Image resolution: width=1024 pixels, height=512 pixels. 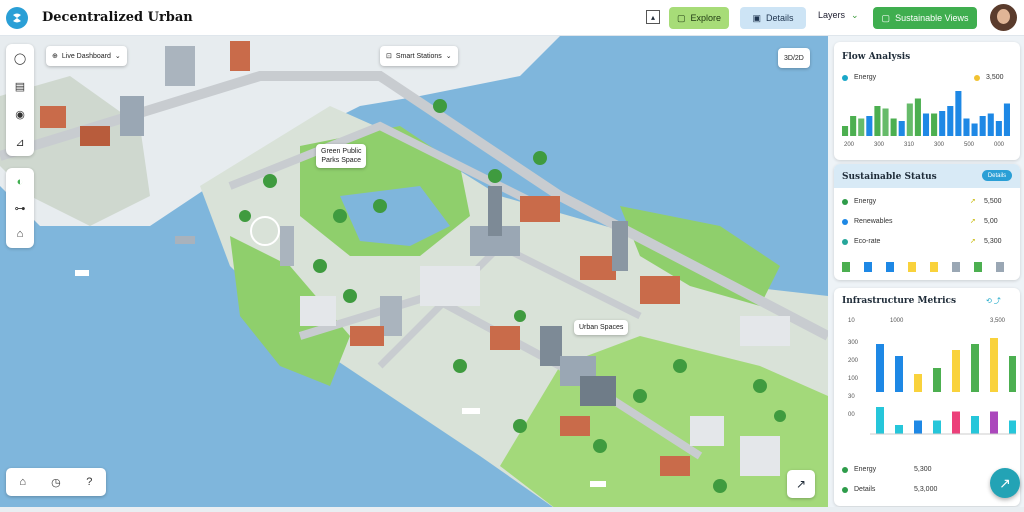 I want to click on infra-row: Details, so click(x=858, y=489).